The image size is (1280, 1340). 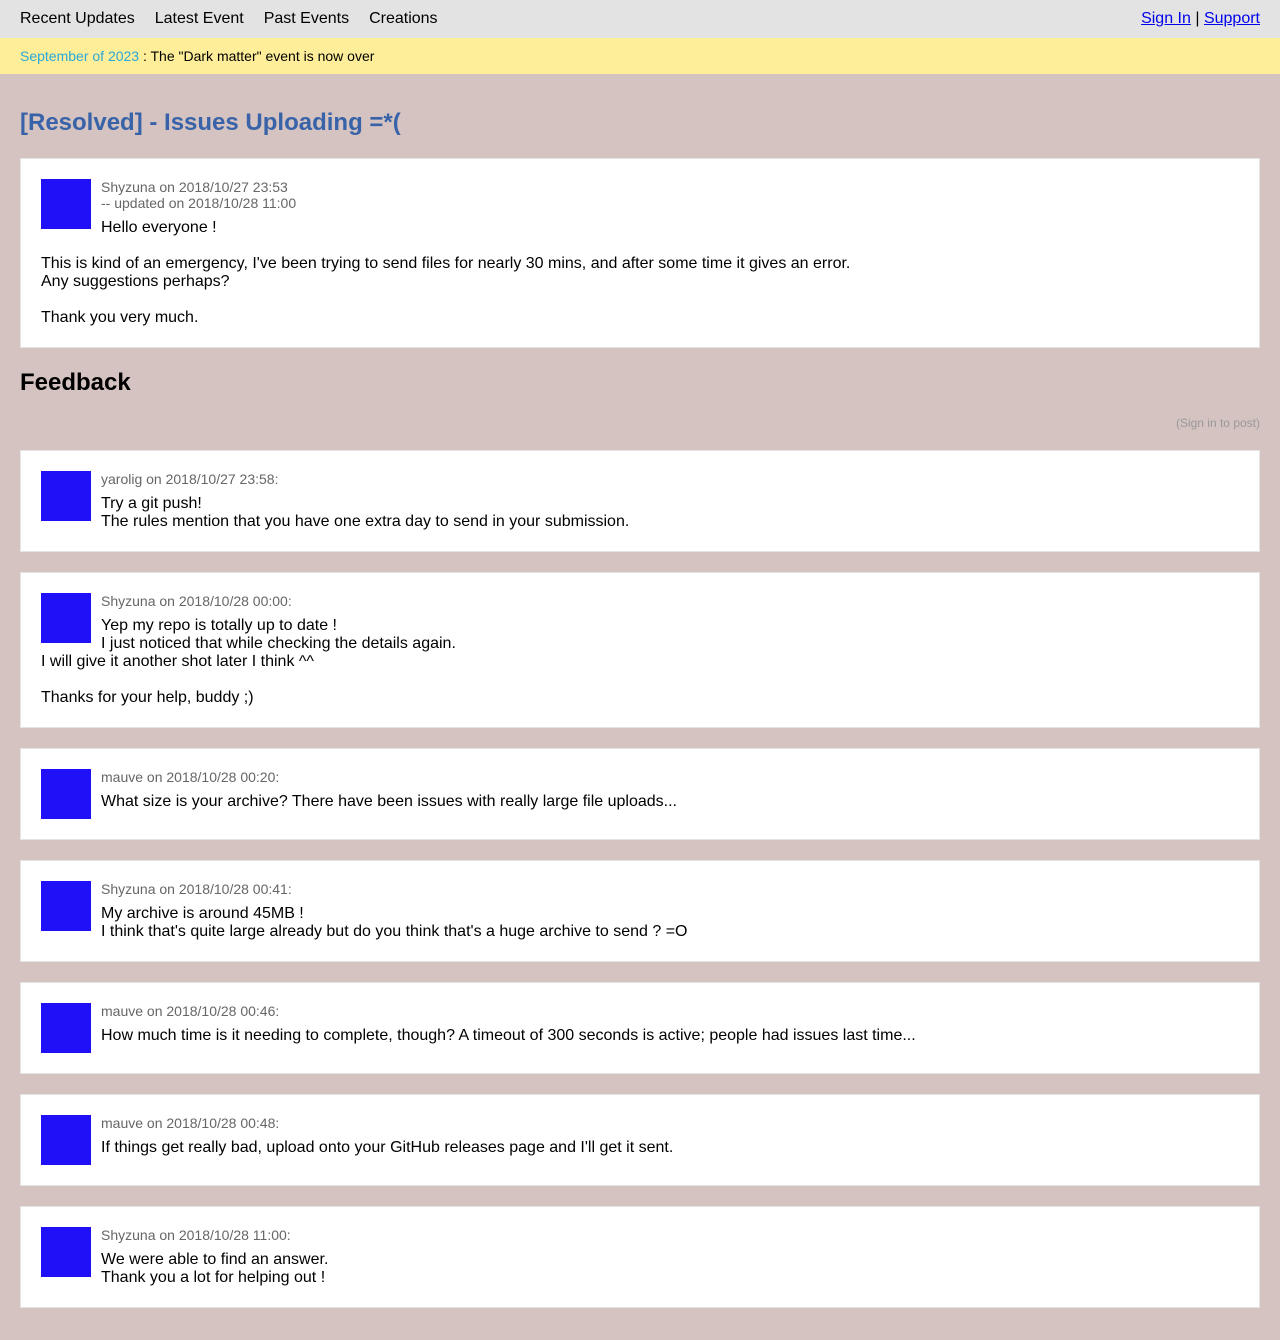 What do you see at coordinates (219, 625) in the screenshot?
I see `comment-text-line: Yep my repo is totally up to date !` at bounding box center [219, 625].